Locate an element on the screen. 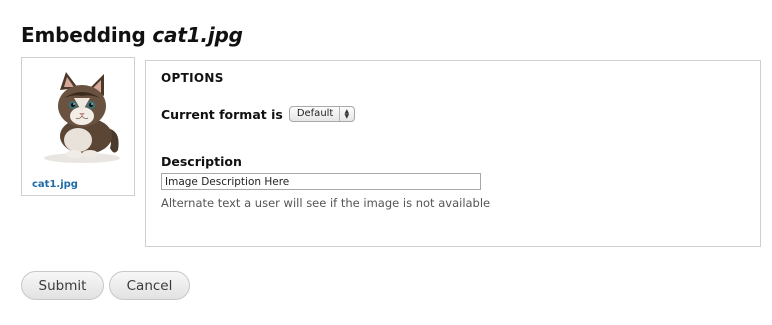 This screenshot has height=325, width=772. description-input is located at coordinates (321, 181).